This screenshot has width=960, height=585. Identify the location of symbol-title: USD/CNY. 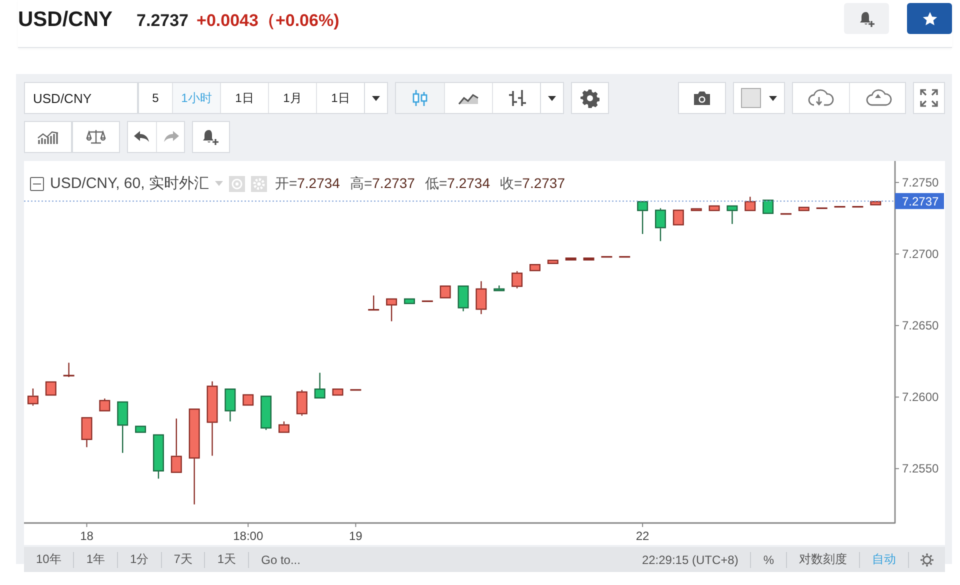
(65, 20).